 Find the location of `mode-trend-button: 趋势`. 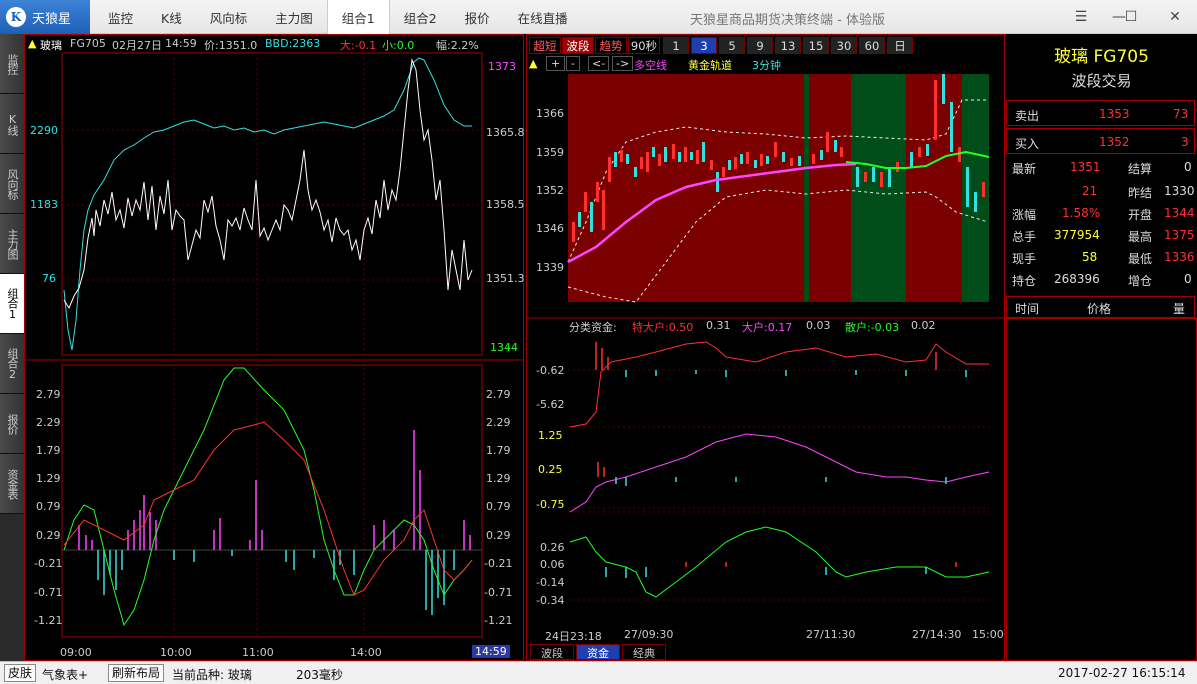

mode-trend-button: 趋势 is located at coordinates (611, 45).